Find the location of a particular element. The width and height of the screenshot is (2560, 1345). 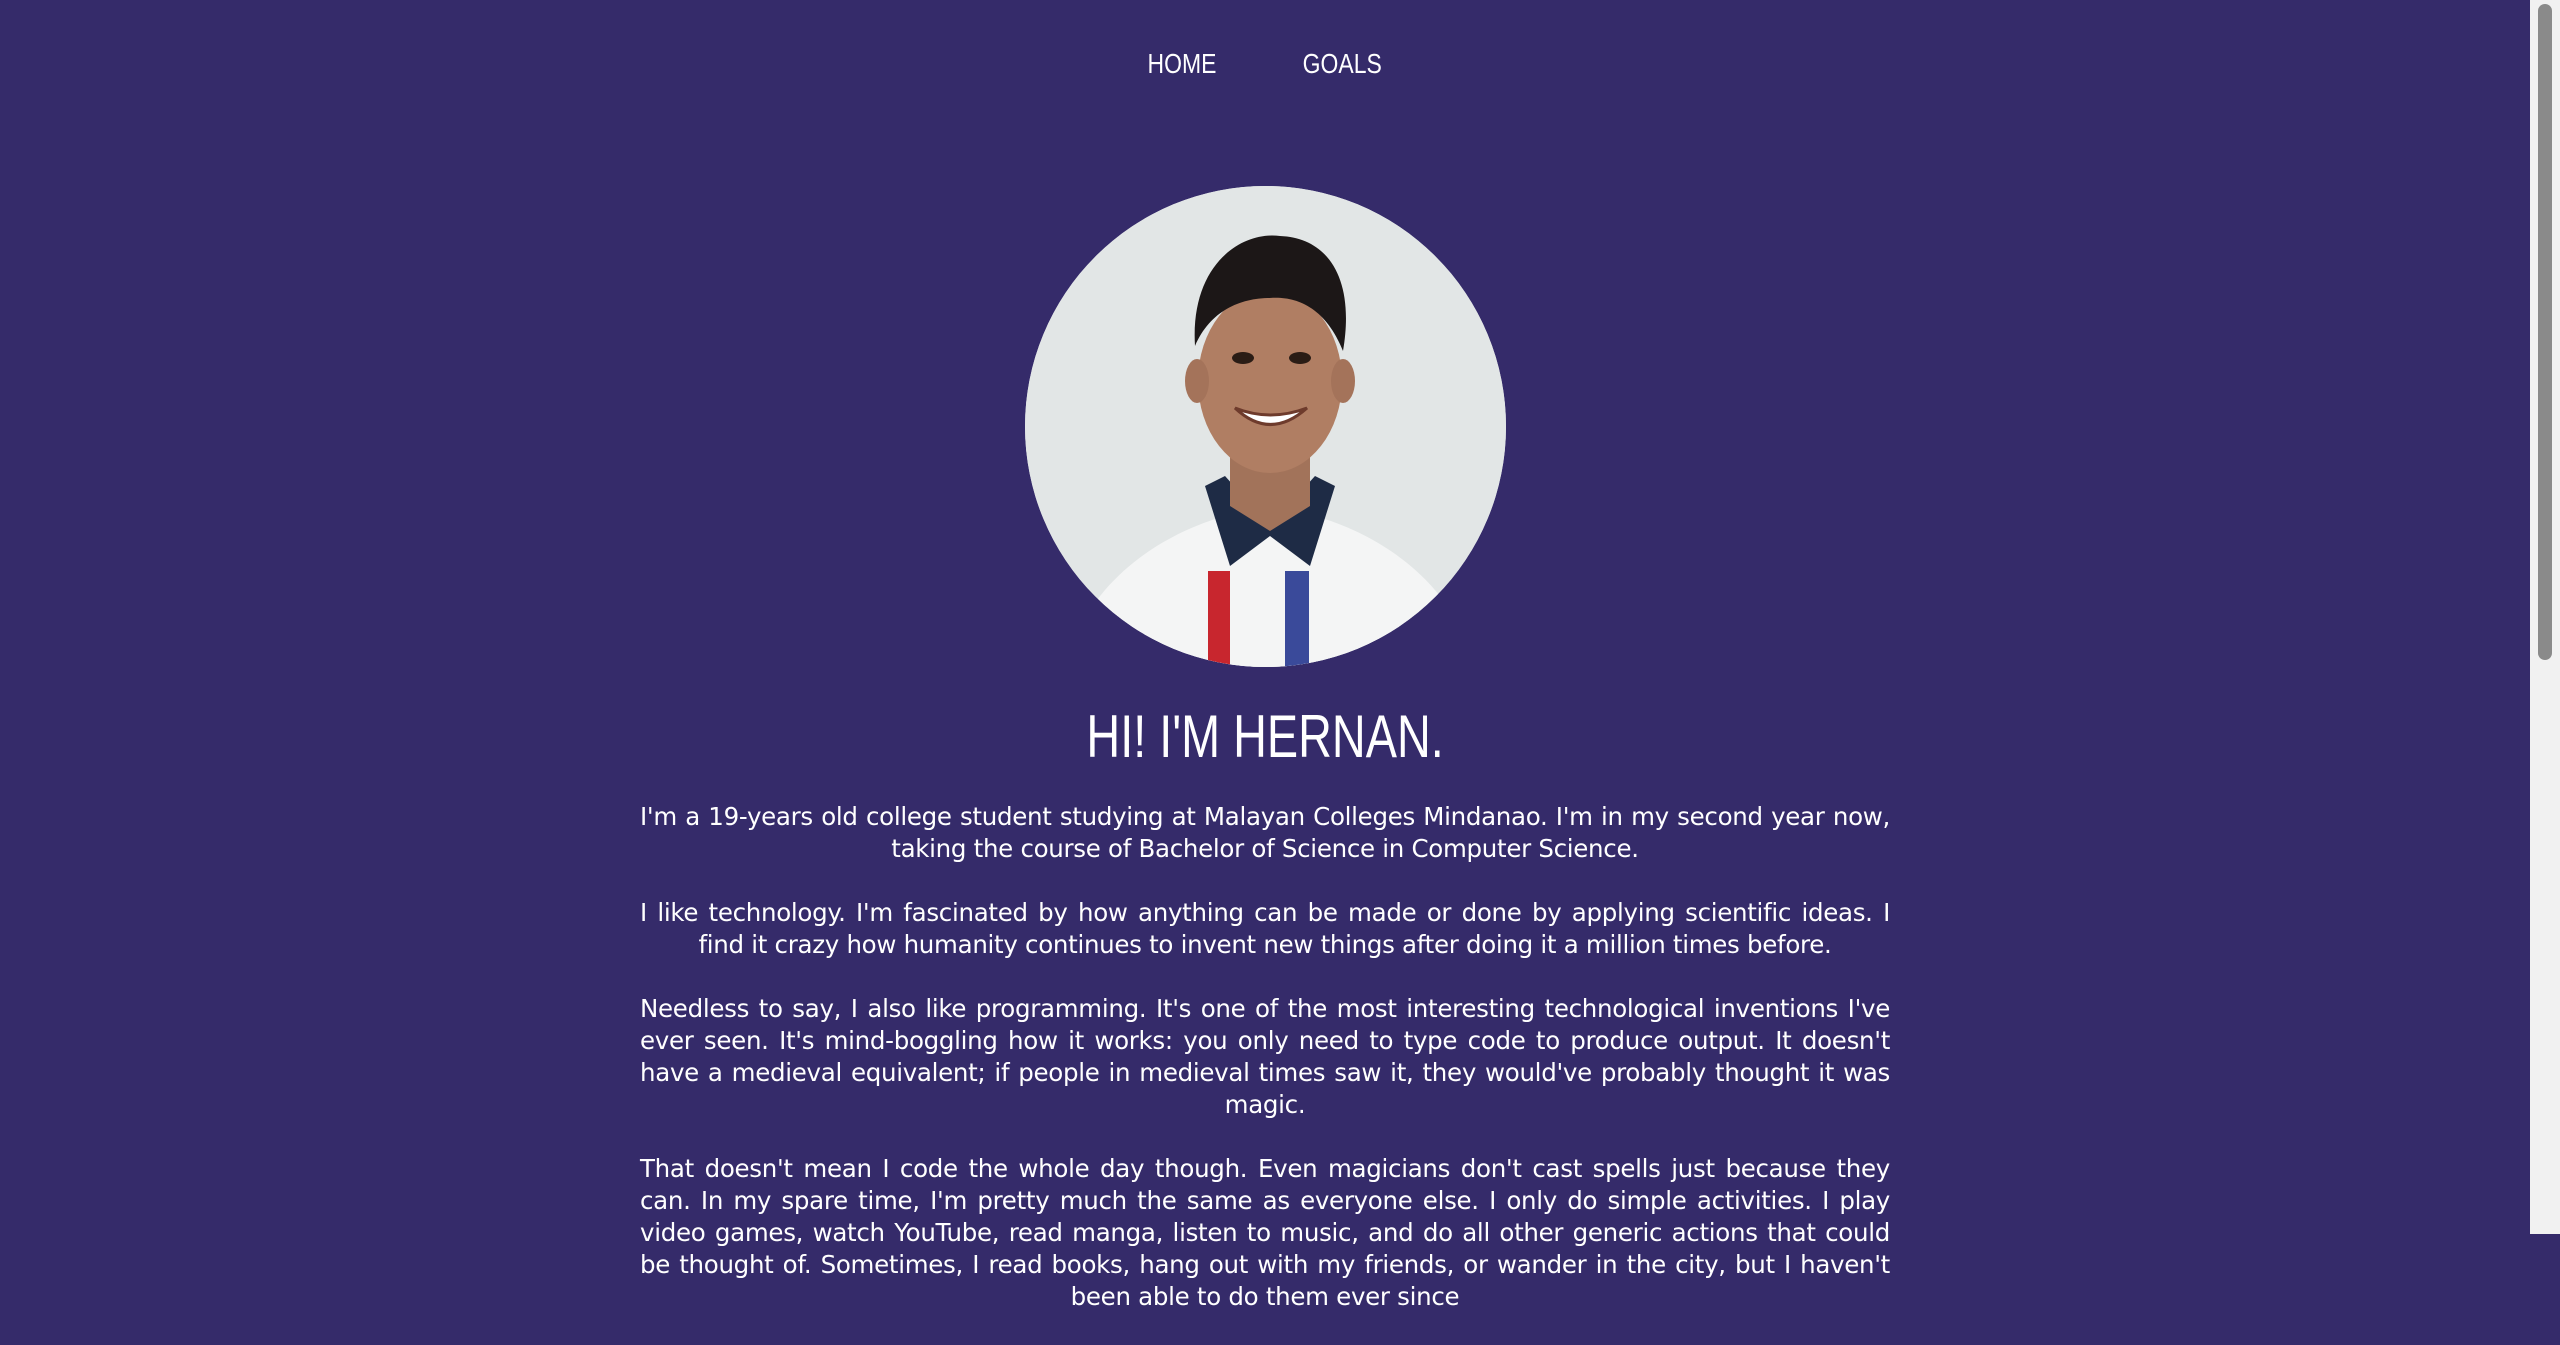

page-title: HI! I'M HERNAN. is located at coordinates (1265, 737).